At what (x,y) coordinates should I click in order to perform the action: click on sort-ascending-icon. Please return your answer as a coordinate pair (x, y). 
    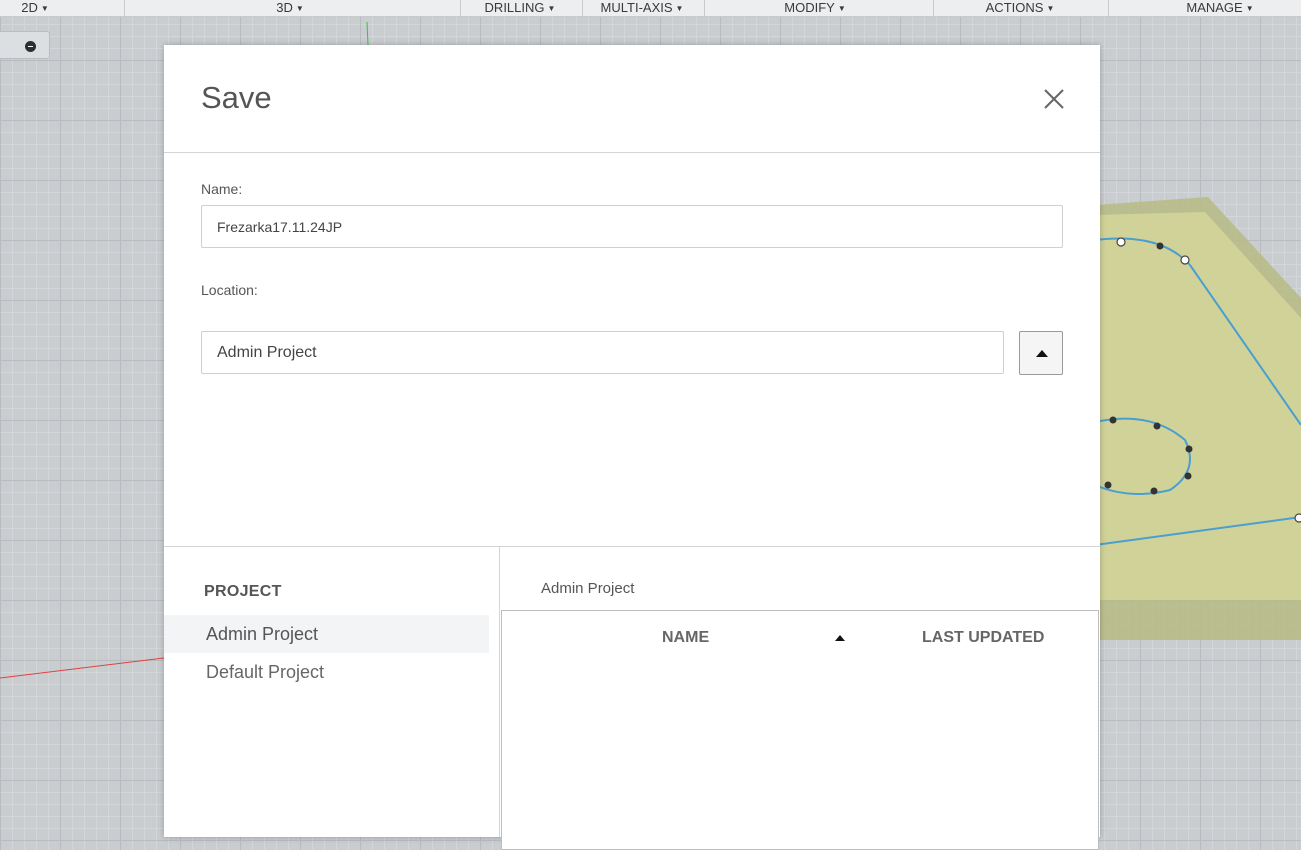
    Looking at the image, I should click on (840, 638).